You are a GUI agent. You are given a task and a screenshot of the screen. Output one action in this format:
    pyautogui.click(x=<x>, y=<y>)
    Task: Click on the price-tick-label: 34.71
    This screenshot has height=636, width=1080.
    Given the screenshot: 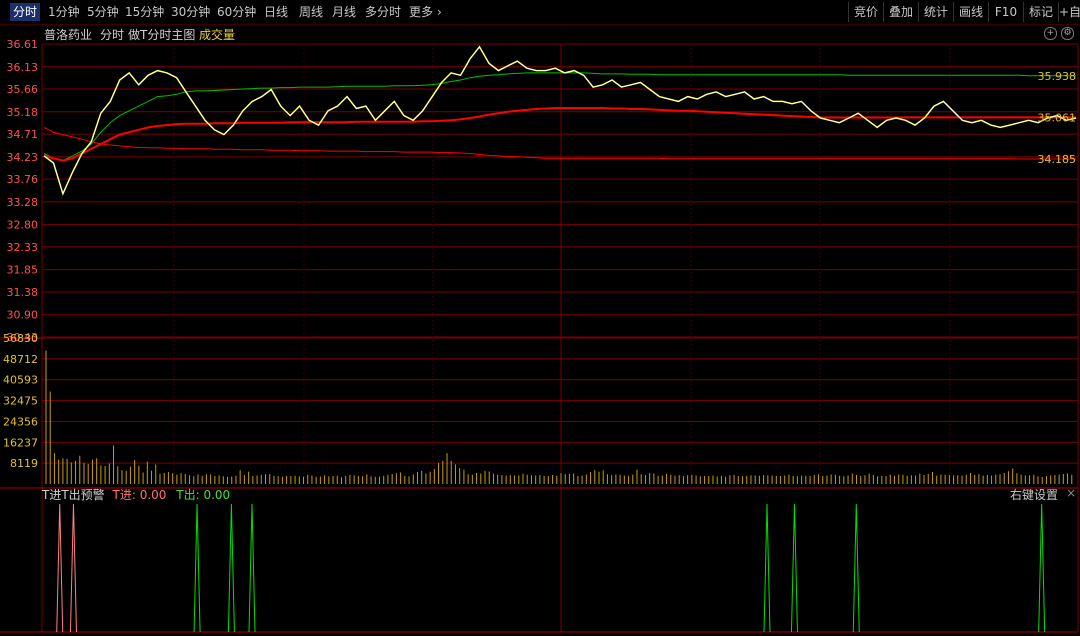 What is the action you would take?
    pyautogui.click(x=23, y=134)
    